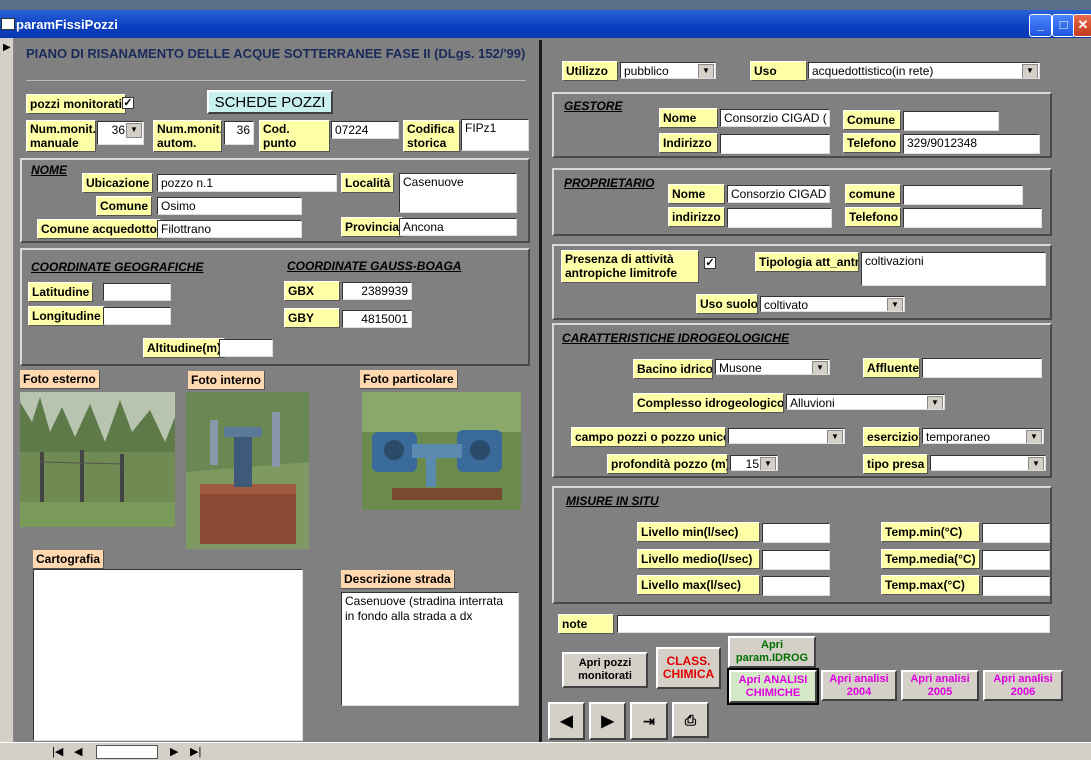 The height and width of the screenshot is (760, 1091). Describe the element at coordinates (832, 304) in the screenshot. I see `uso-suolo-combo: coltivato ▼` at that location.